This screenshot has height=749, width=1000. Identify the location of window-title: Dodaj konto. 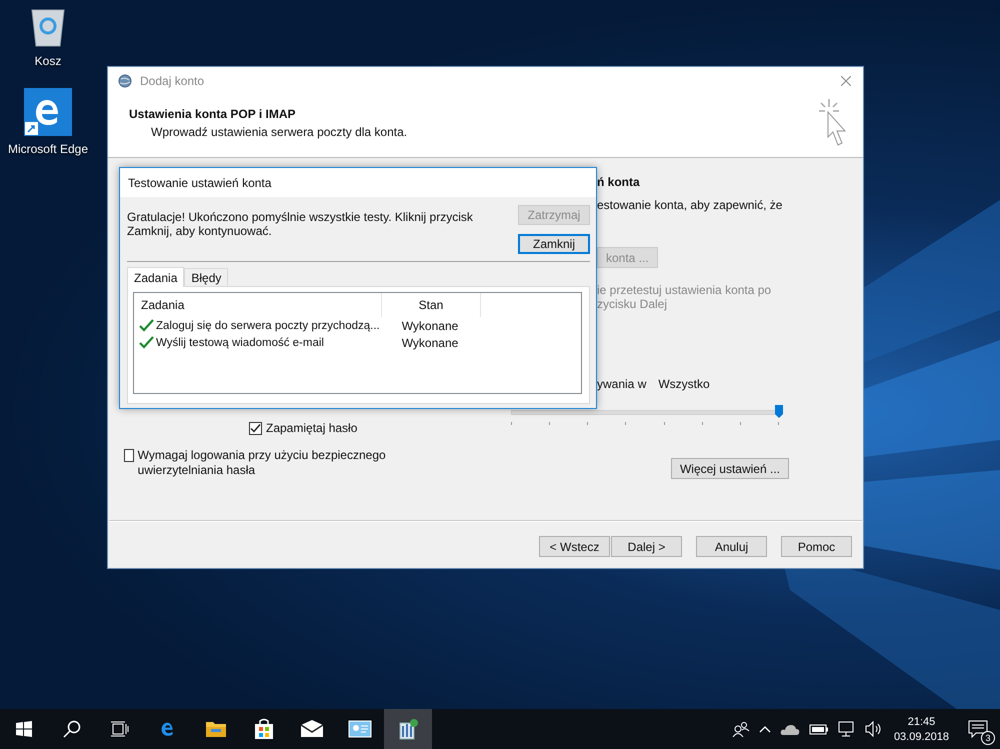
(172, 81).